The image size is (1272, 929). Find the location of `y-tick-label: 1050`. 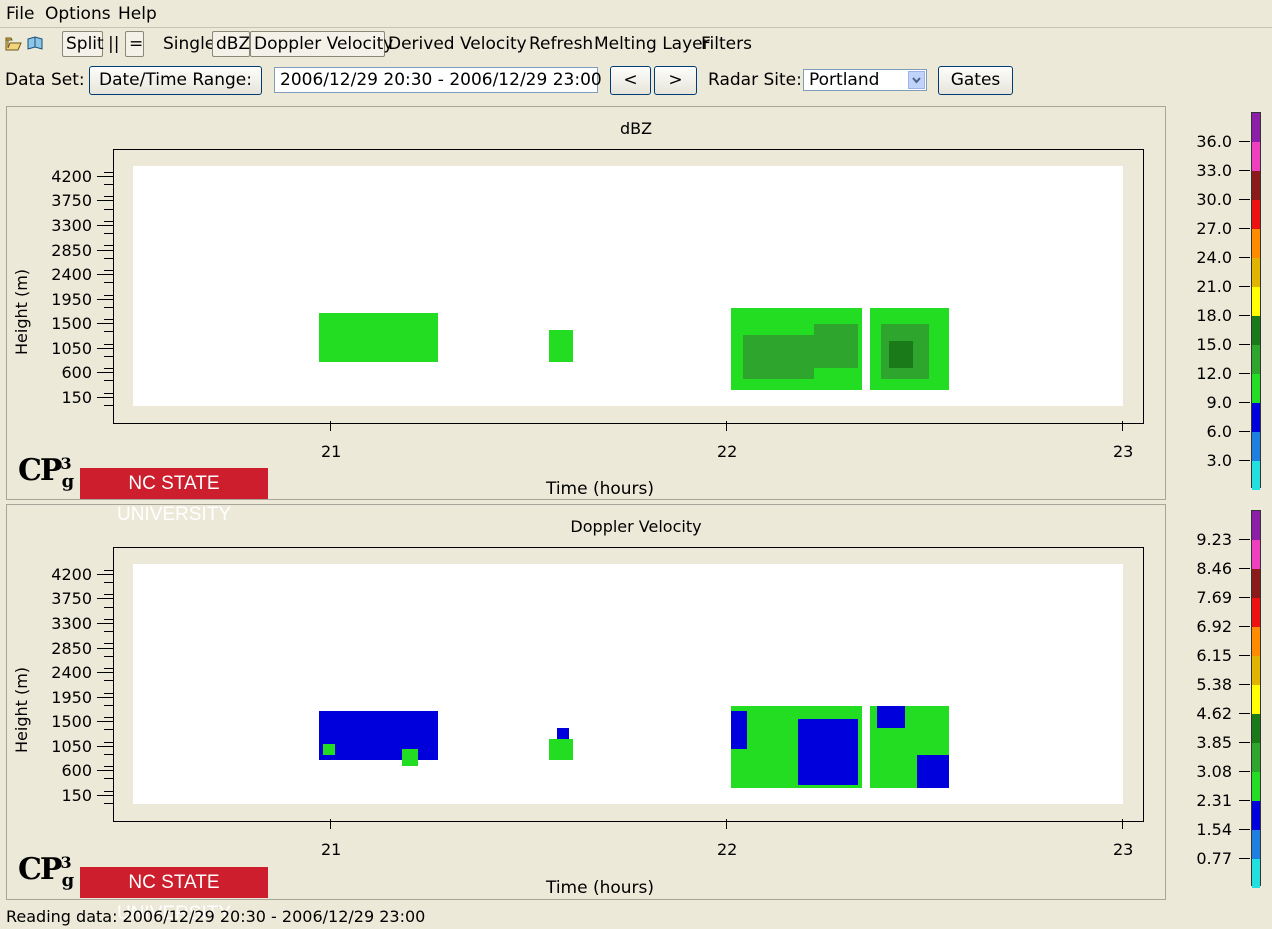

y-tick-label: 1050 is located at coordinates (71, 348).